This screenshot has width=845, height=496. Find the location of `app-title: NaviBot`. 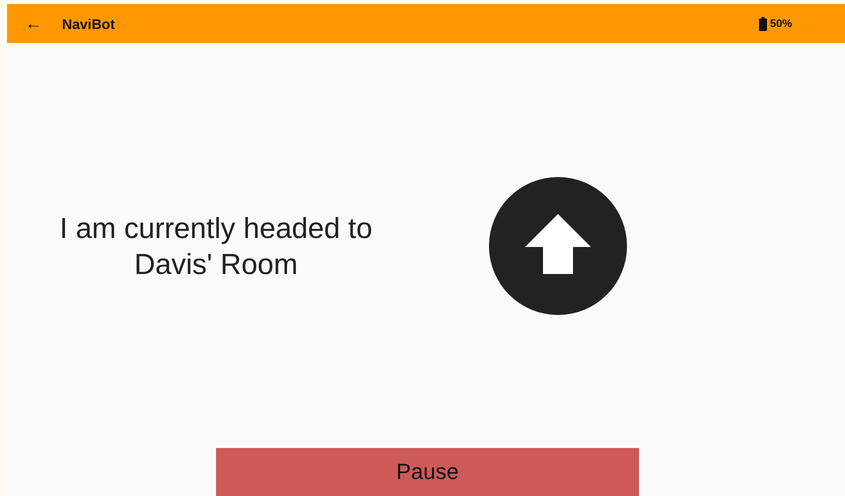

app-title: NaviBot is located at coordinates (89, 24).